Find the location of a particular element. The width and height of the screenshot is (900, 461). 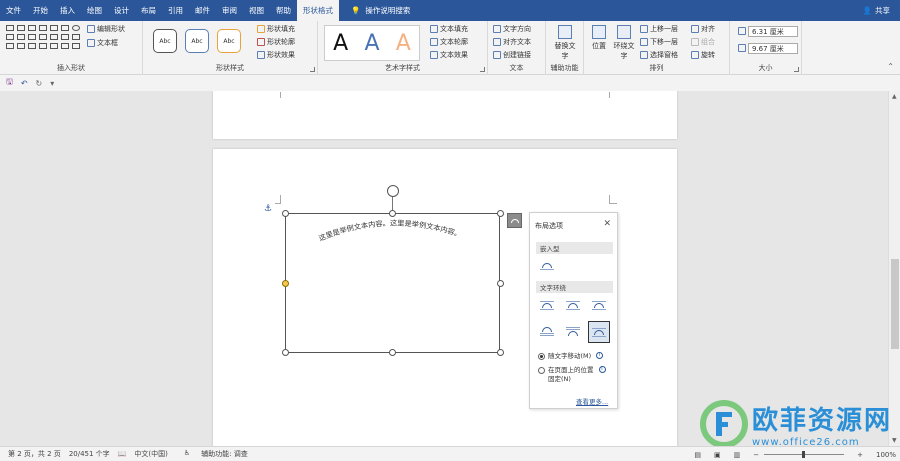

align-text-button: 对齐文本 is located at coordinates (512, 42).